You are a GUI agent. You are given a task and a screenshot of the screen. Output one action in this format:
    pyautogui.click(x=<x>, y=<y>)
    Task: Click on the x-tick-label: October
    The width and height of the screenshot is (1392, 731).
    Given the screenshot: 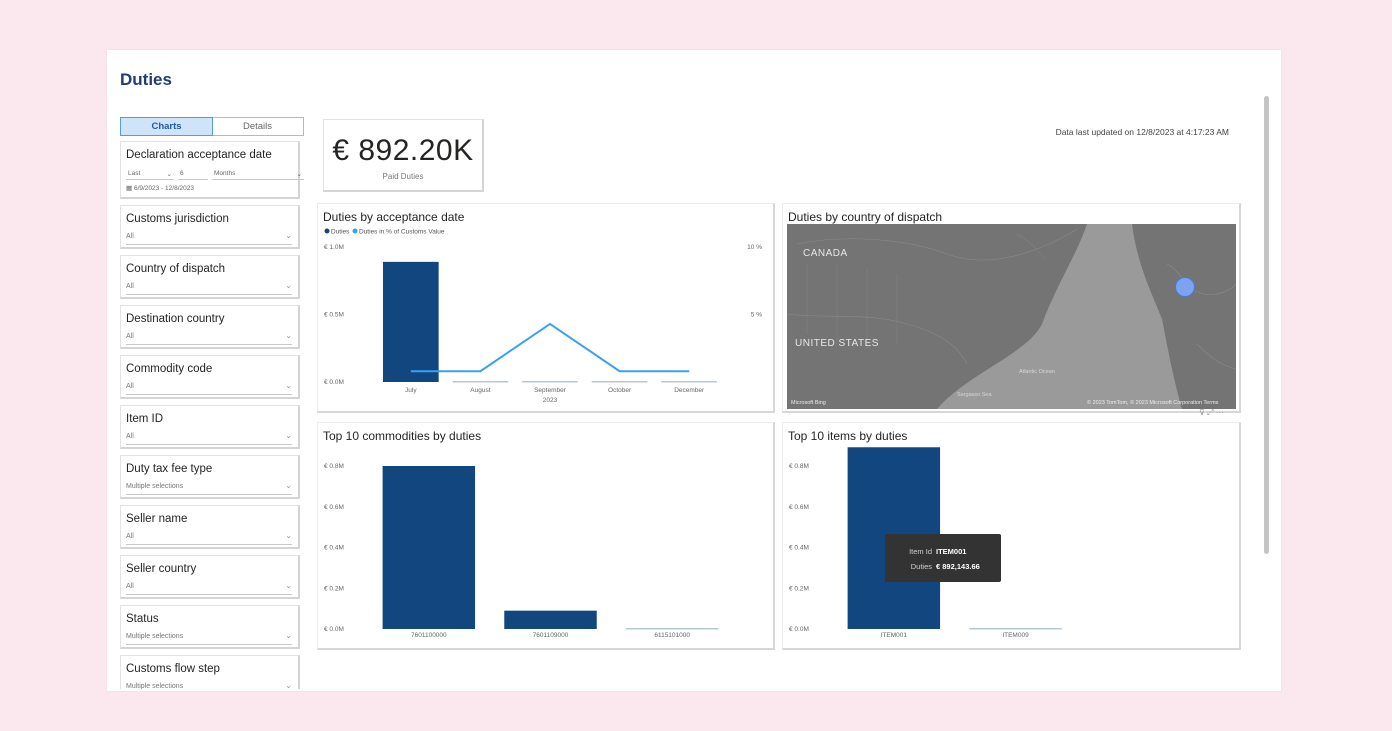 What is the action you would take?
    pyautogui.click(x=620, y=390)
    